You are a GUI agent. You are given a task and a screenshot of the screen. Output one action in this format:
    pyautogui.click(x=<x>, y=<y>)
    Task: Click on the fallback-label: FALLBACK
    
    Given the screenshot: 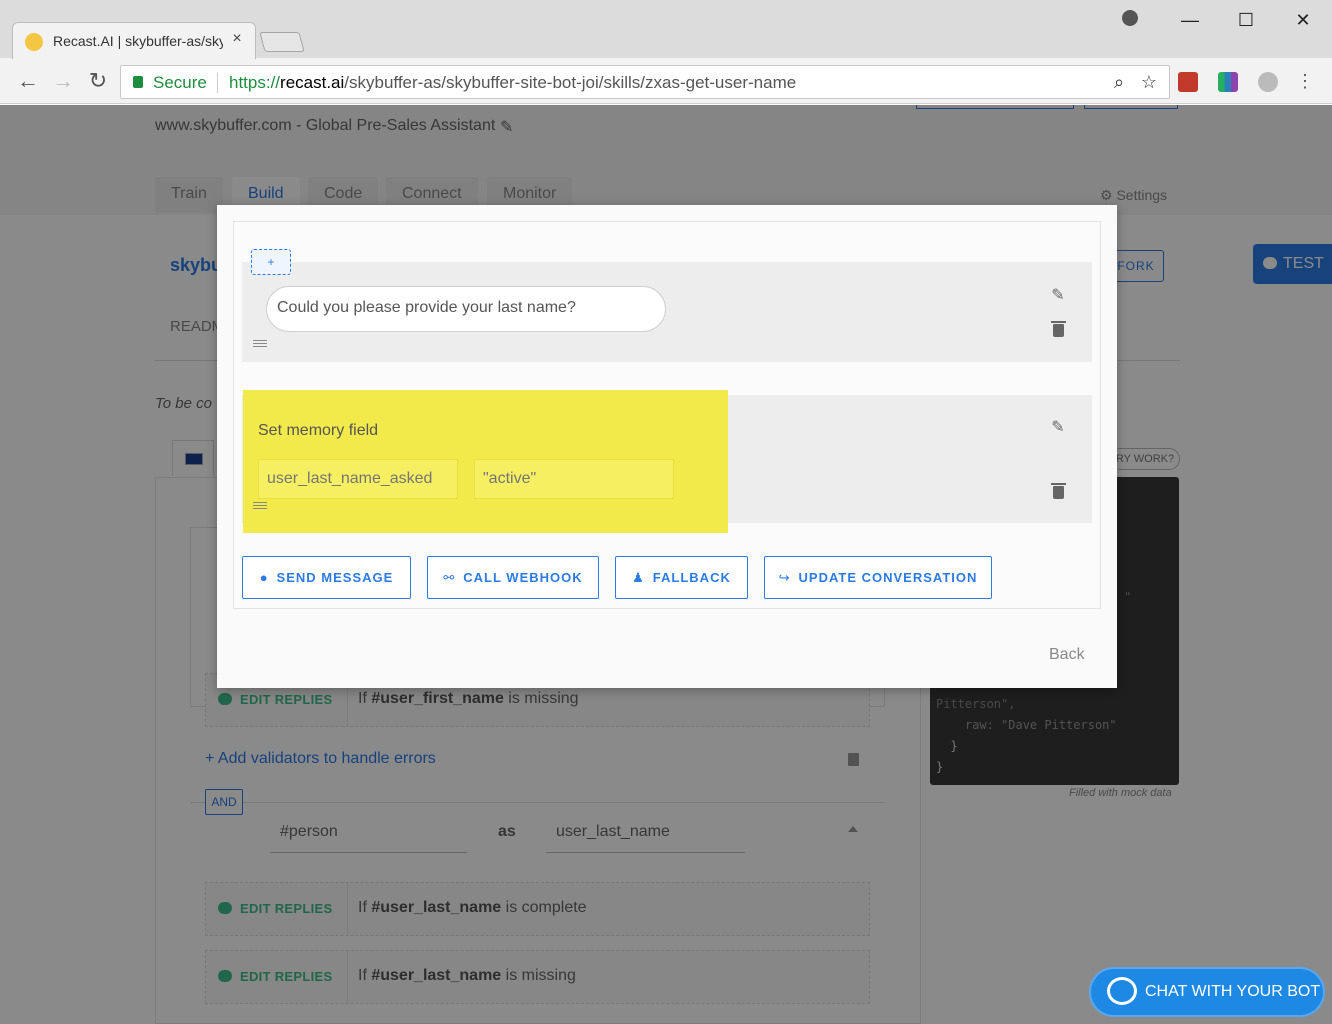 What is the action you would take?
    pyautogui.click(x=691, y=577)
    